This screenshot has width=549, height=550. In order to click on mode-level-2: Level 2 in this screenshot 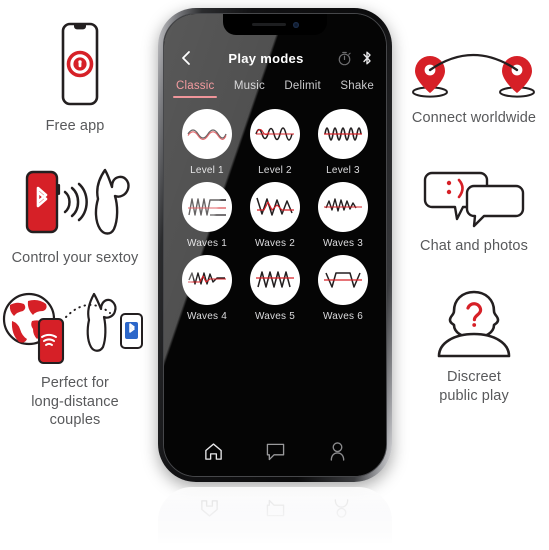, I will do `click(275, 142)`.